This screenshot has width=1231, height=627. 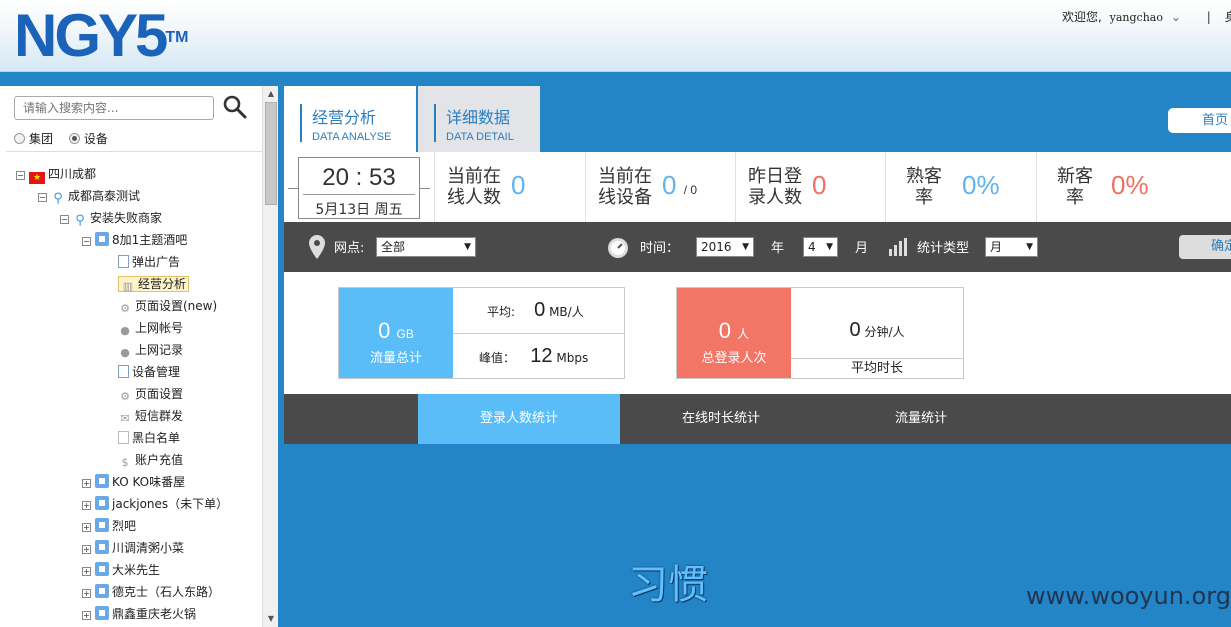 I want to click on watermark: www.wooyun.org, so click(x=1128, y=596).